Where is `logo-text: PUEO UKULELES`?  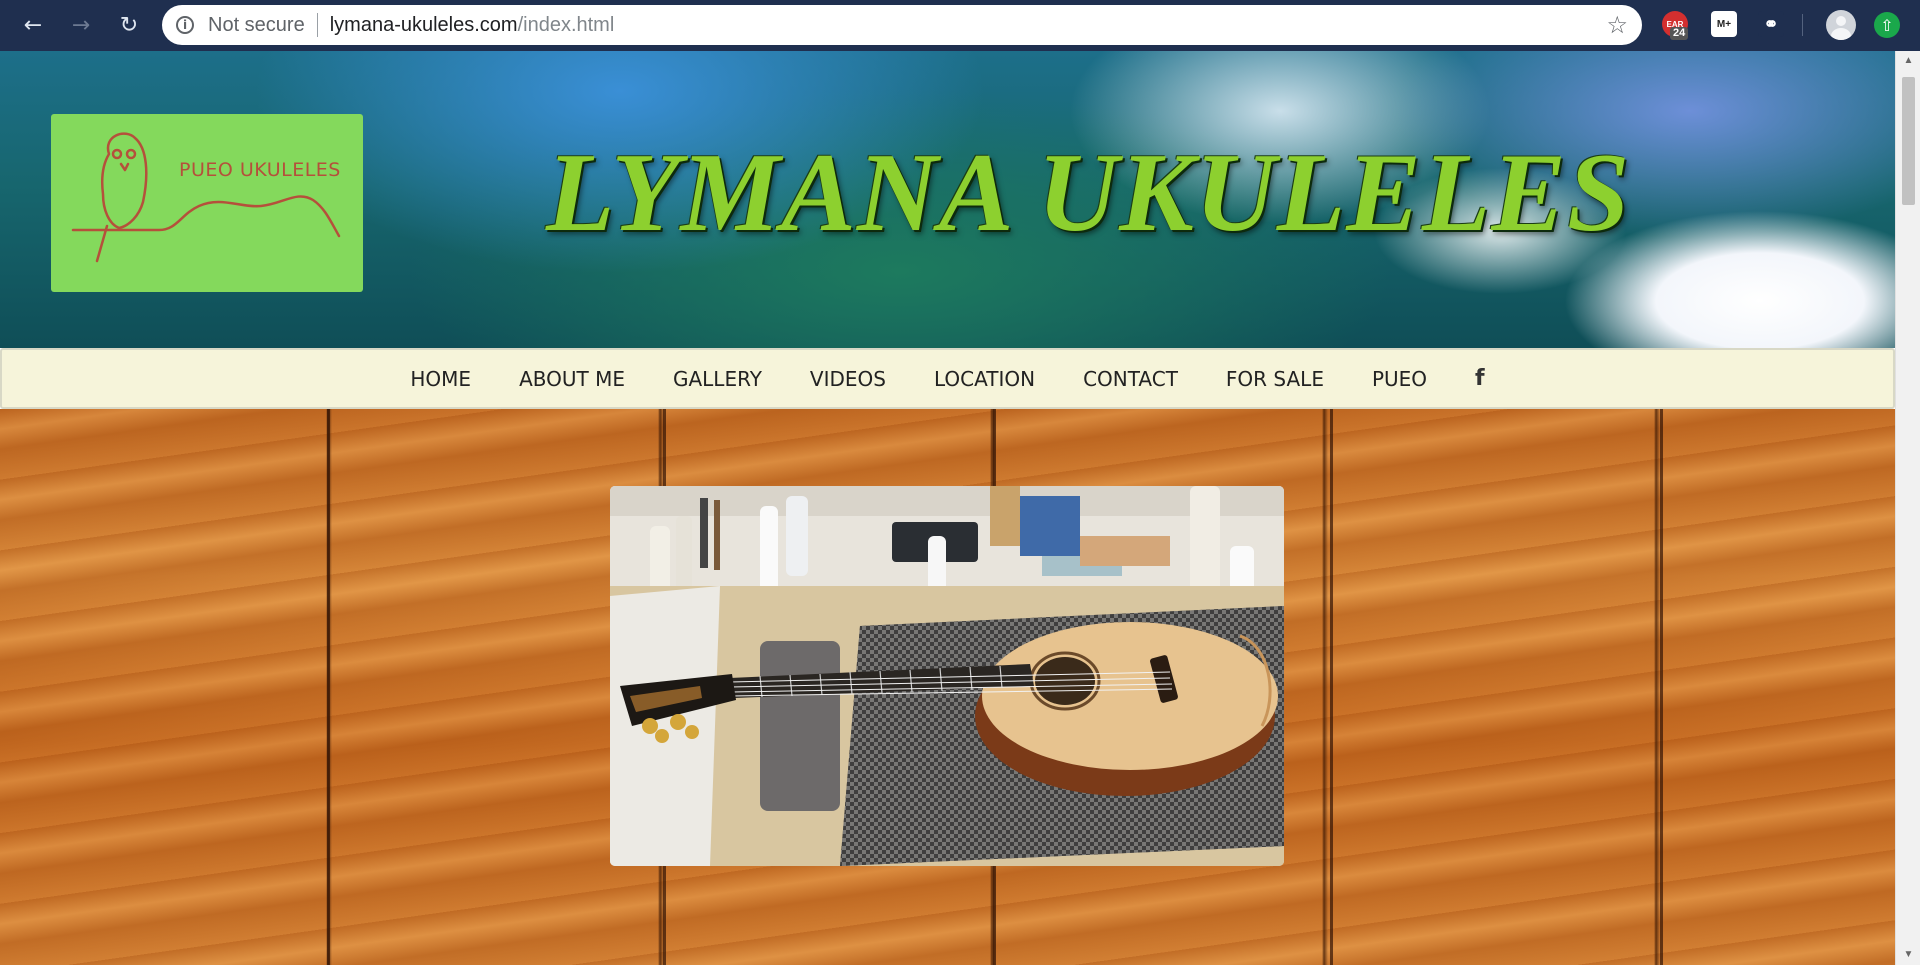
logo-text: PUEO UKULELES is located at coordinates (260, 170).